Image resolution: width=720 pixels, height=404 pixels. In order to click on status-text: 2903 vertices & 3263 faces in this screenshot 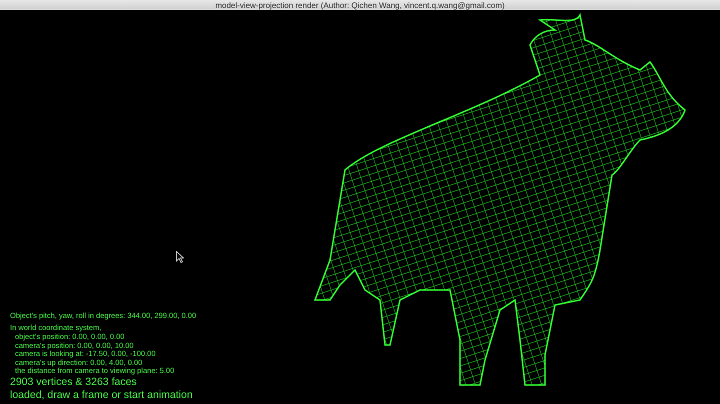, I will do `click(73, 382)`.